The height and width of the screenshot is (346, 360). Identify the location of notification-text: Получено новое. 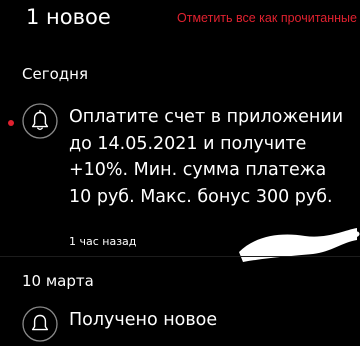
(143, 320).